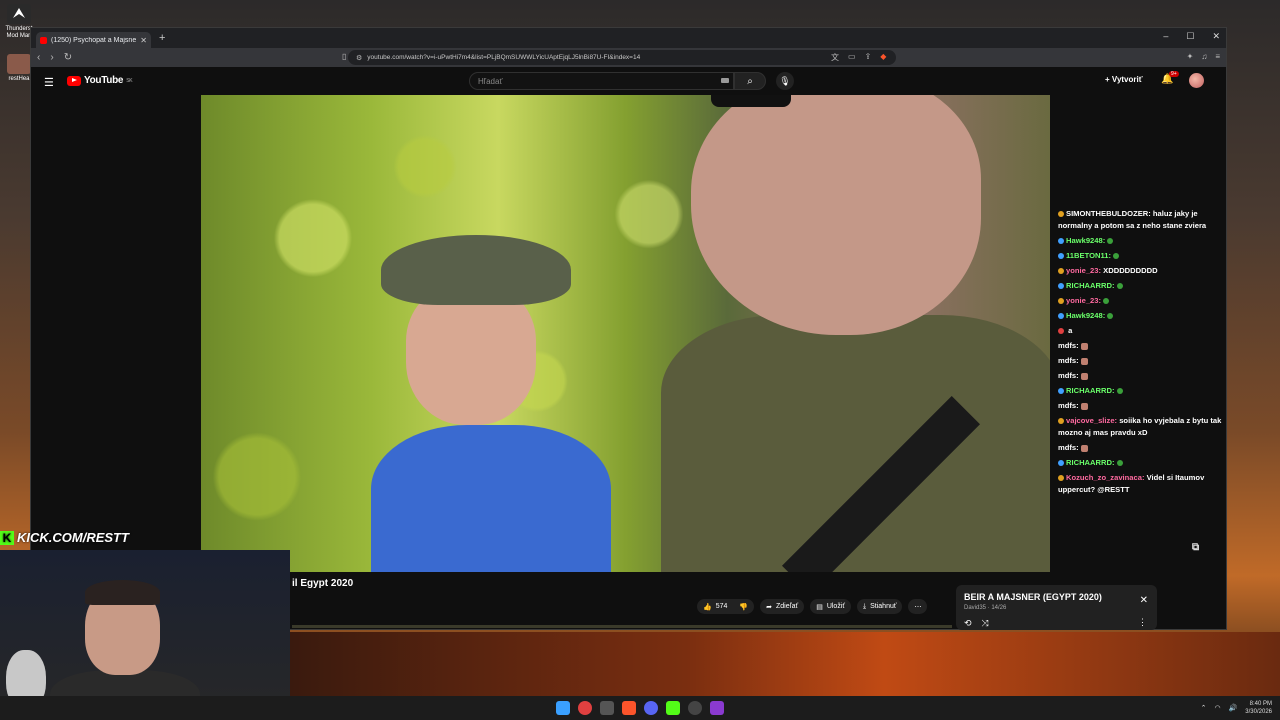  What do you see at coordinates (743, 607) in the screenshot?
I see `dislike-icon: 👎` at bounding box center [743, 607].